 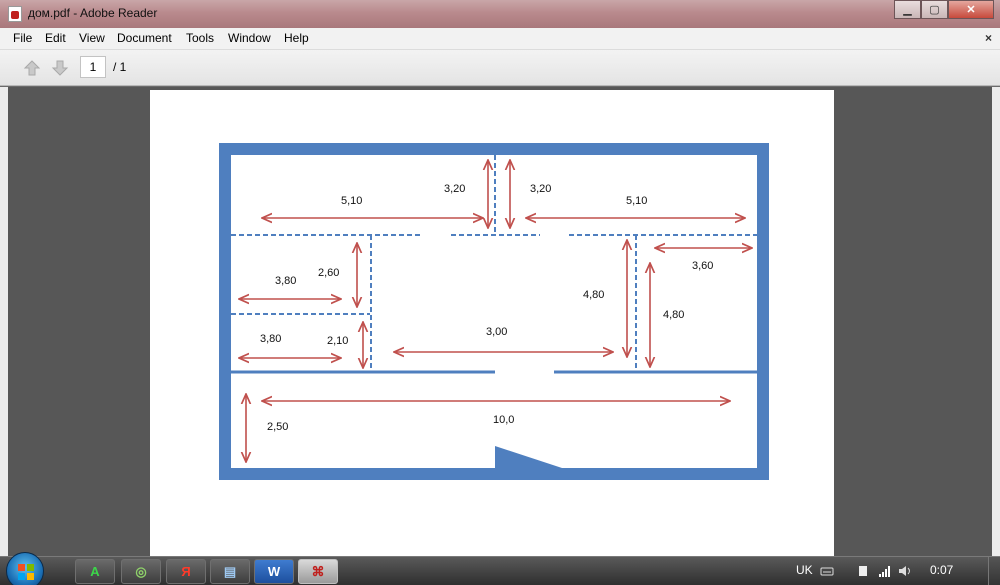 I want to click on menu-tools: Tools, so click(x=200, y=38).